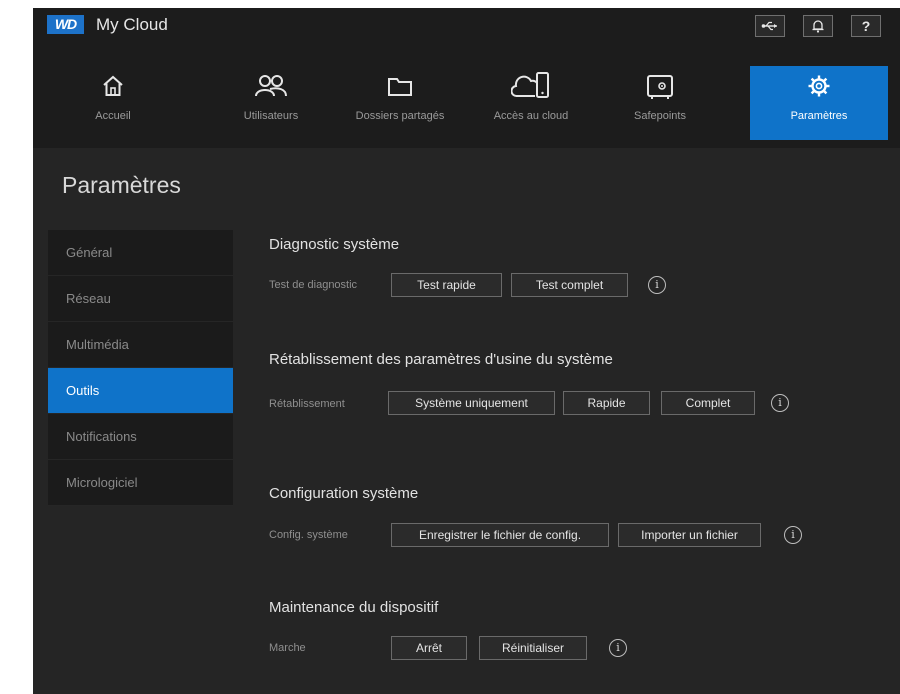 Image resolution: width=900 pixels, height=694 pixels. What do you see at coordinates (531, 86) in the screenshot?
I see `cloud-device-icon` at bounding box center [531, 86].